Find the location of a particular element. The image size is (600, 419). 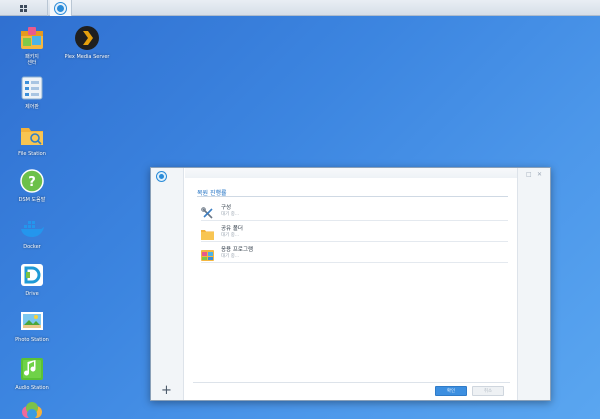

grid-icon is located at coordinates (23, 8).